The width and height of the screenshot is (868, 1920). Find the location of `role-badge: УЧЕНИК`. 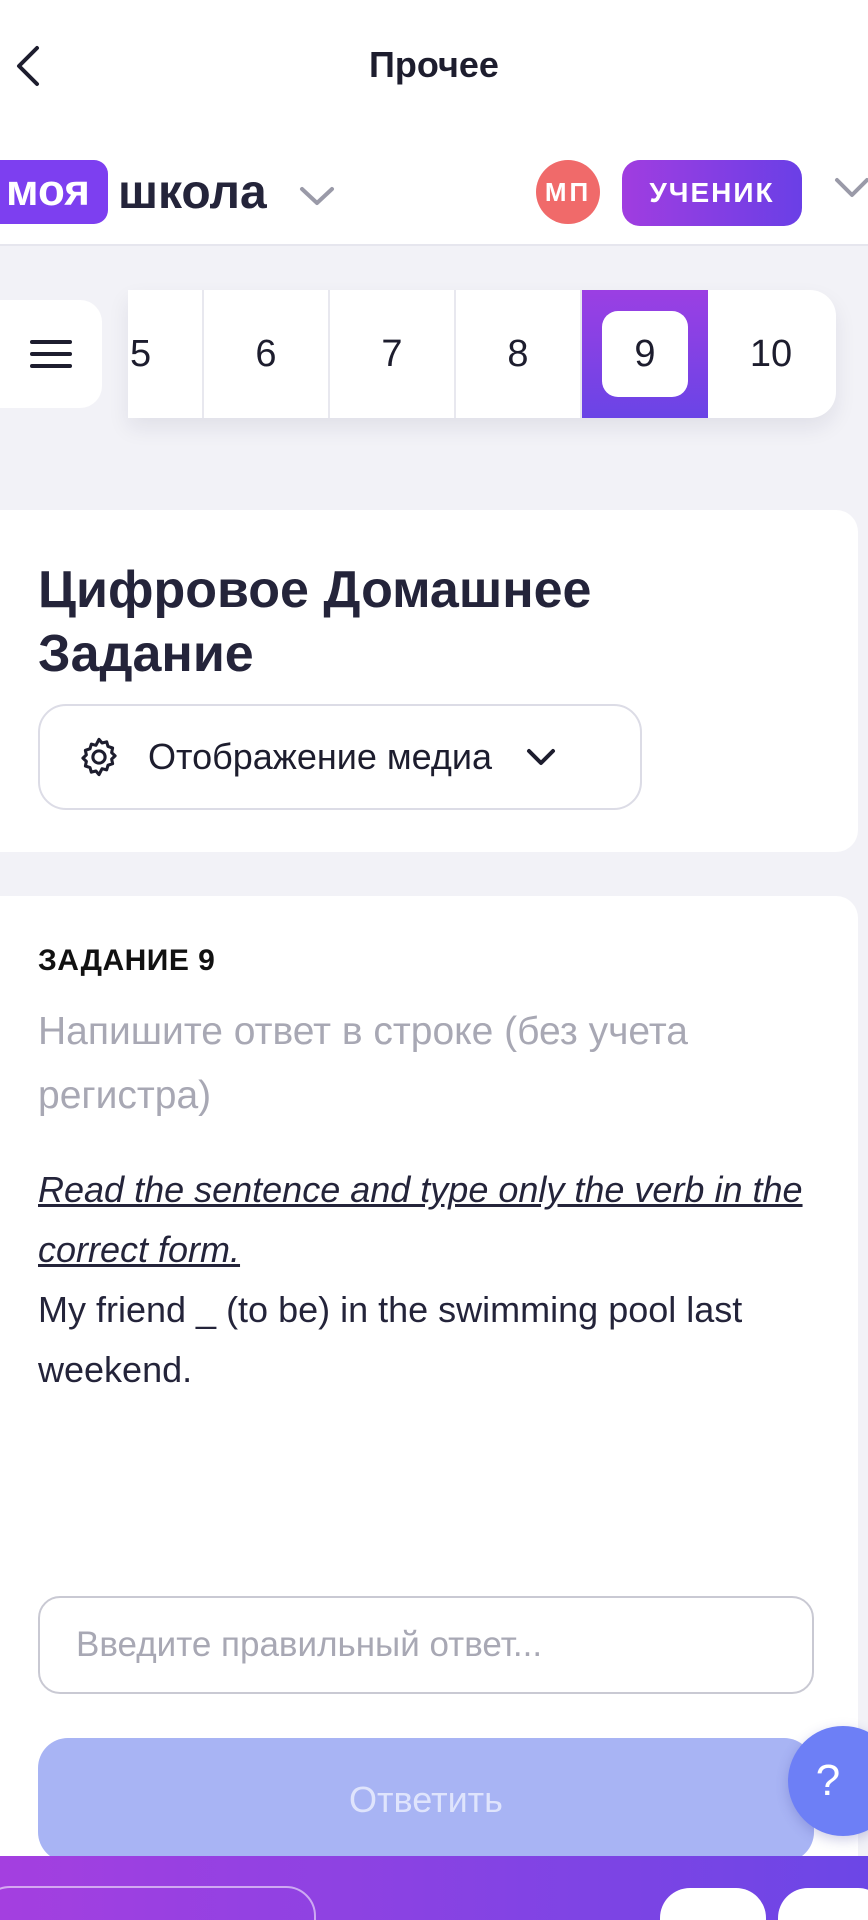

role-badge: УЧЕНИК is located at coordinates (712, 193).